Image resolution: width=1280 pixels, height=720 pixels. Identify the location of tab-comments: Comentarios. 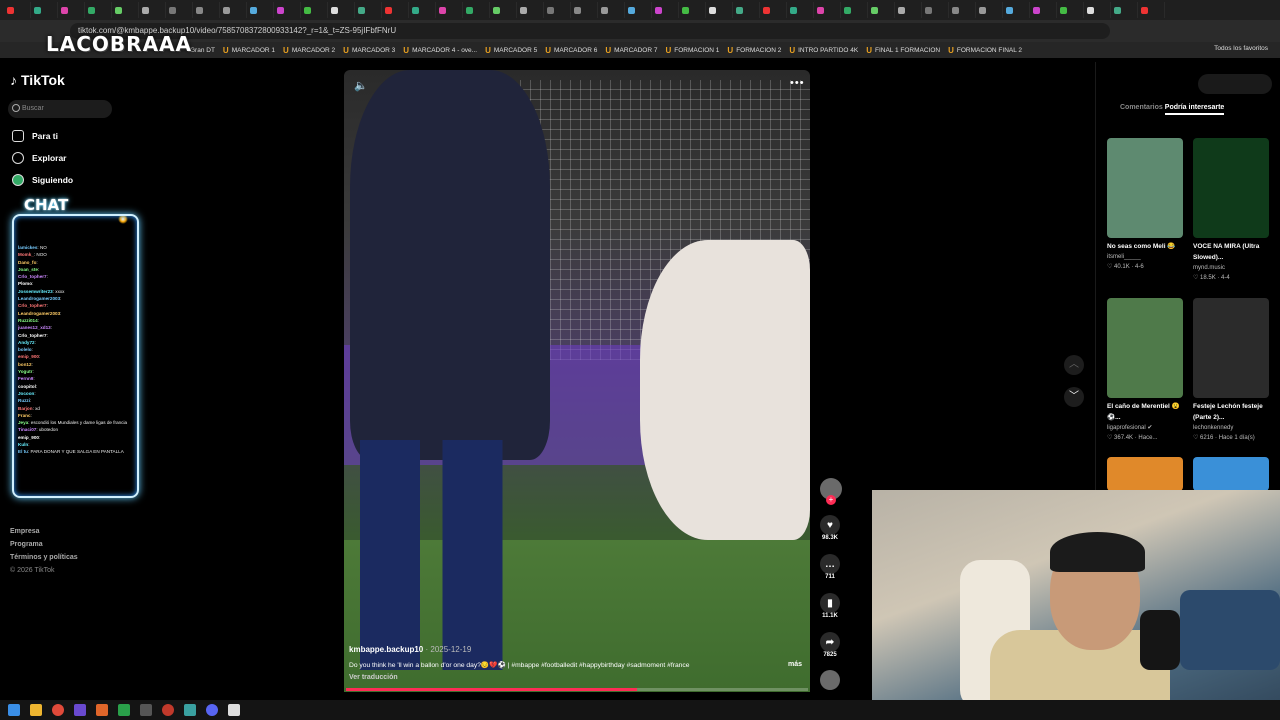
(1141, 109).